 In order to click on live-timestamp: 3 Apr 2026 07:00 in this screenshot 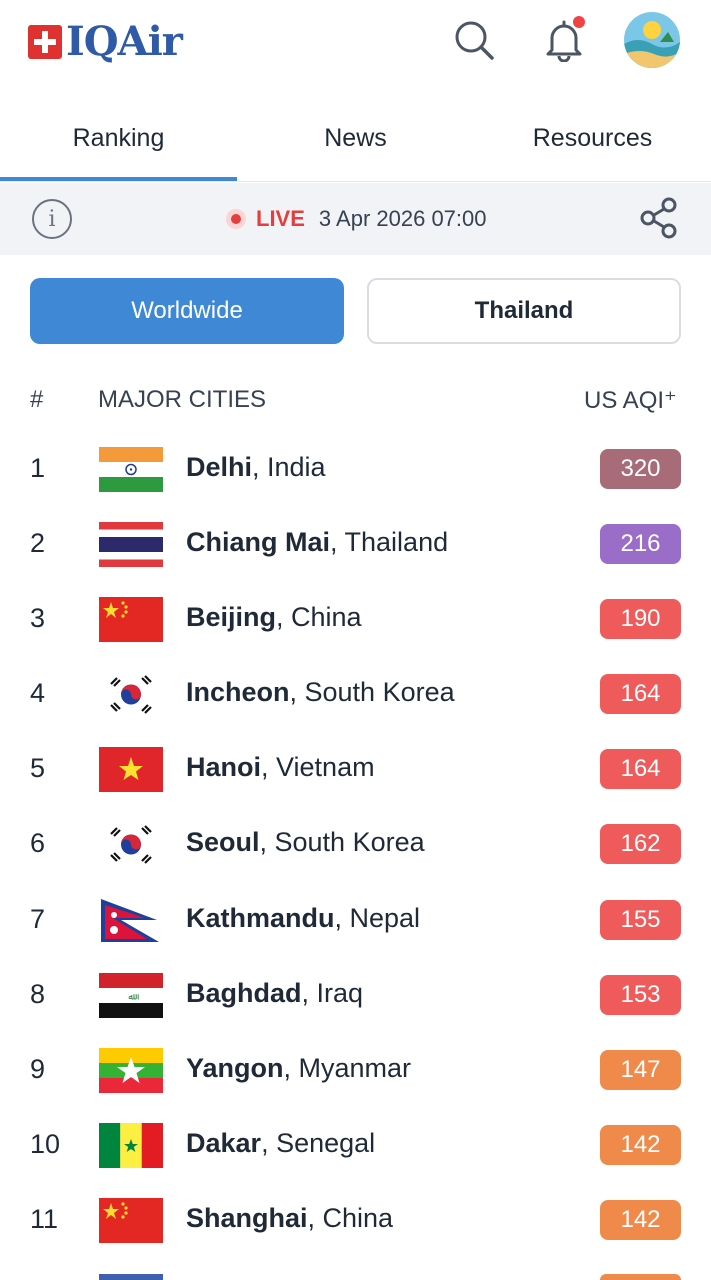, I will do `click(402, 218)`.